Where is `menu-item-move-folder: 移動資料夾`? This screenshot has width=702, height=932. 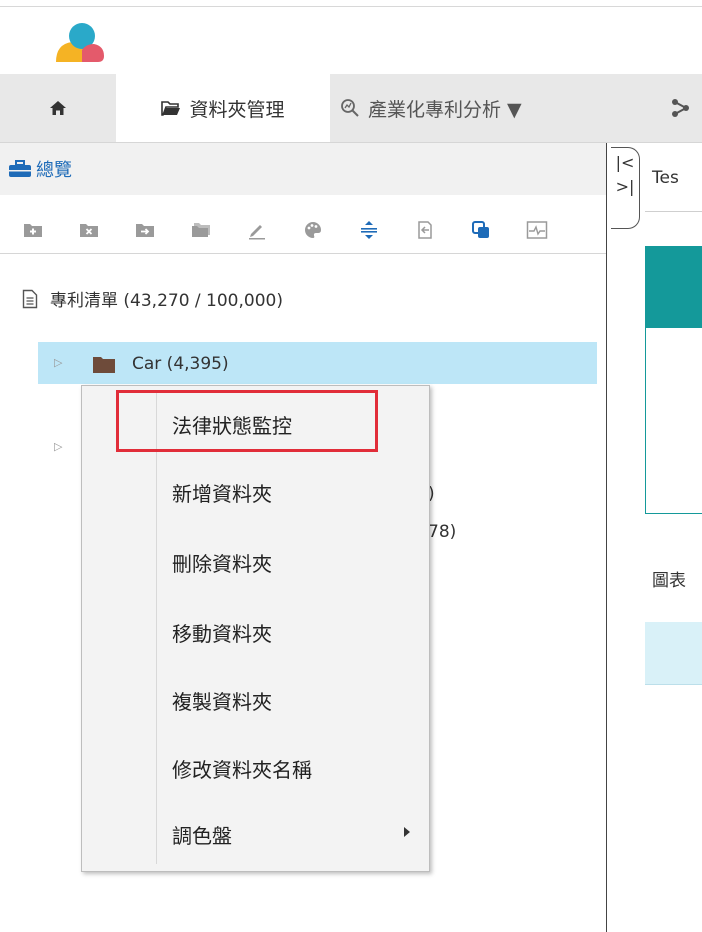 menu-item-move-folder: 移動資料夾 is located at coordinates (222, 632).